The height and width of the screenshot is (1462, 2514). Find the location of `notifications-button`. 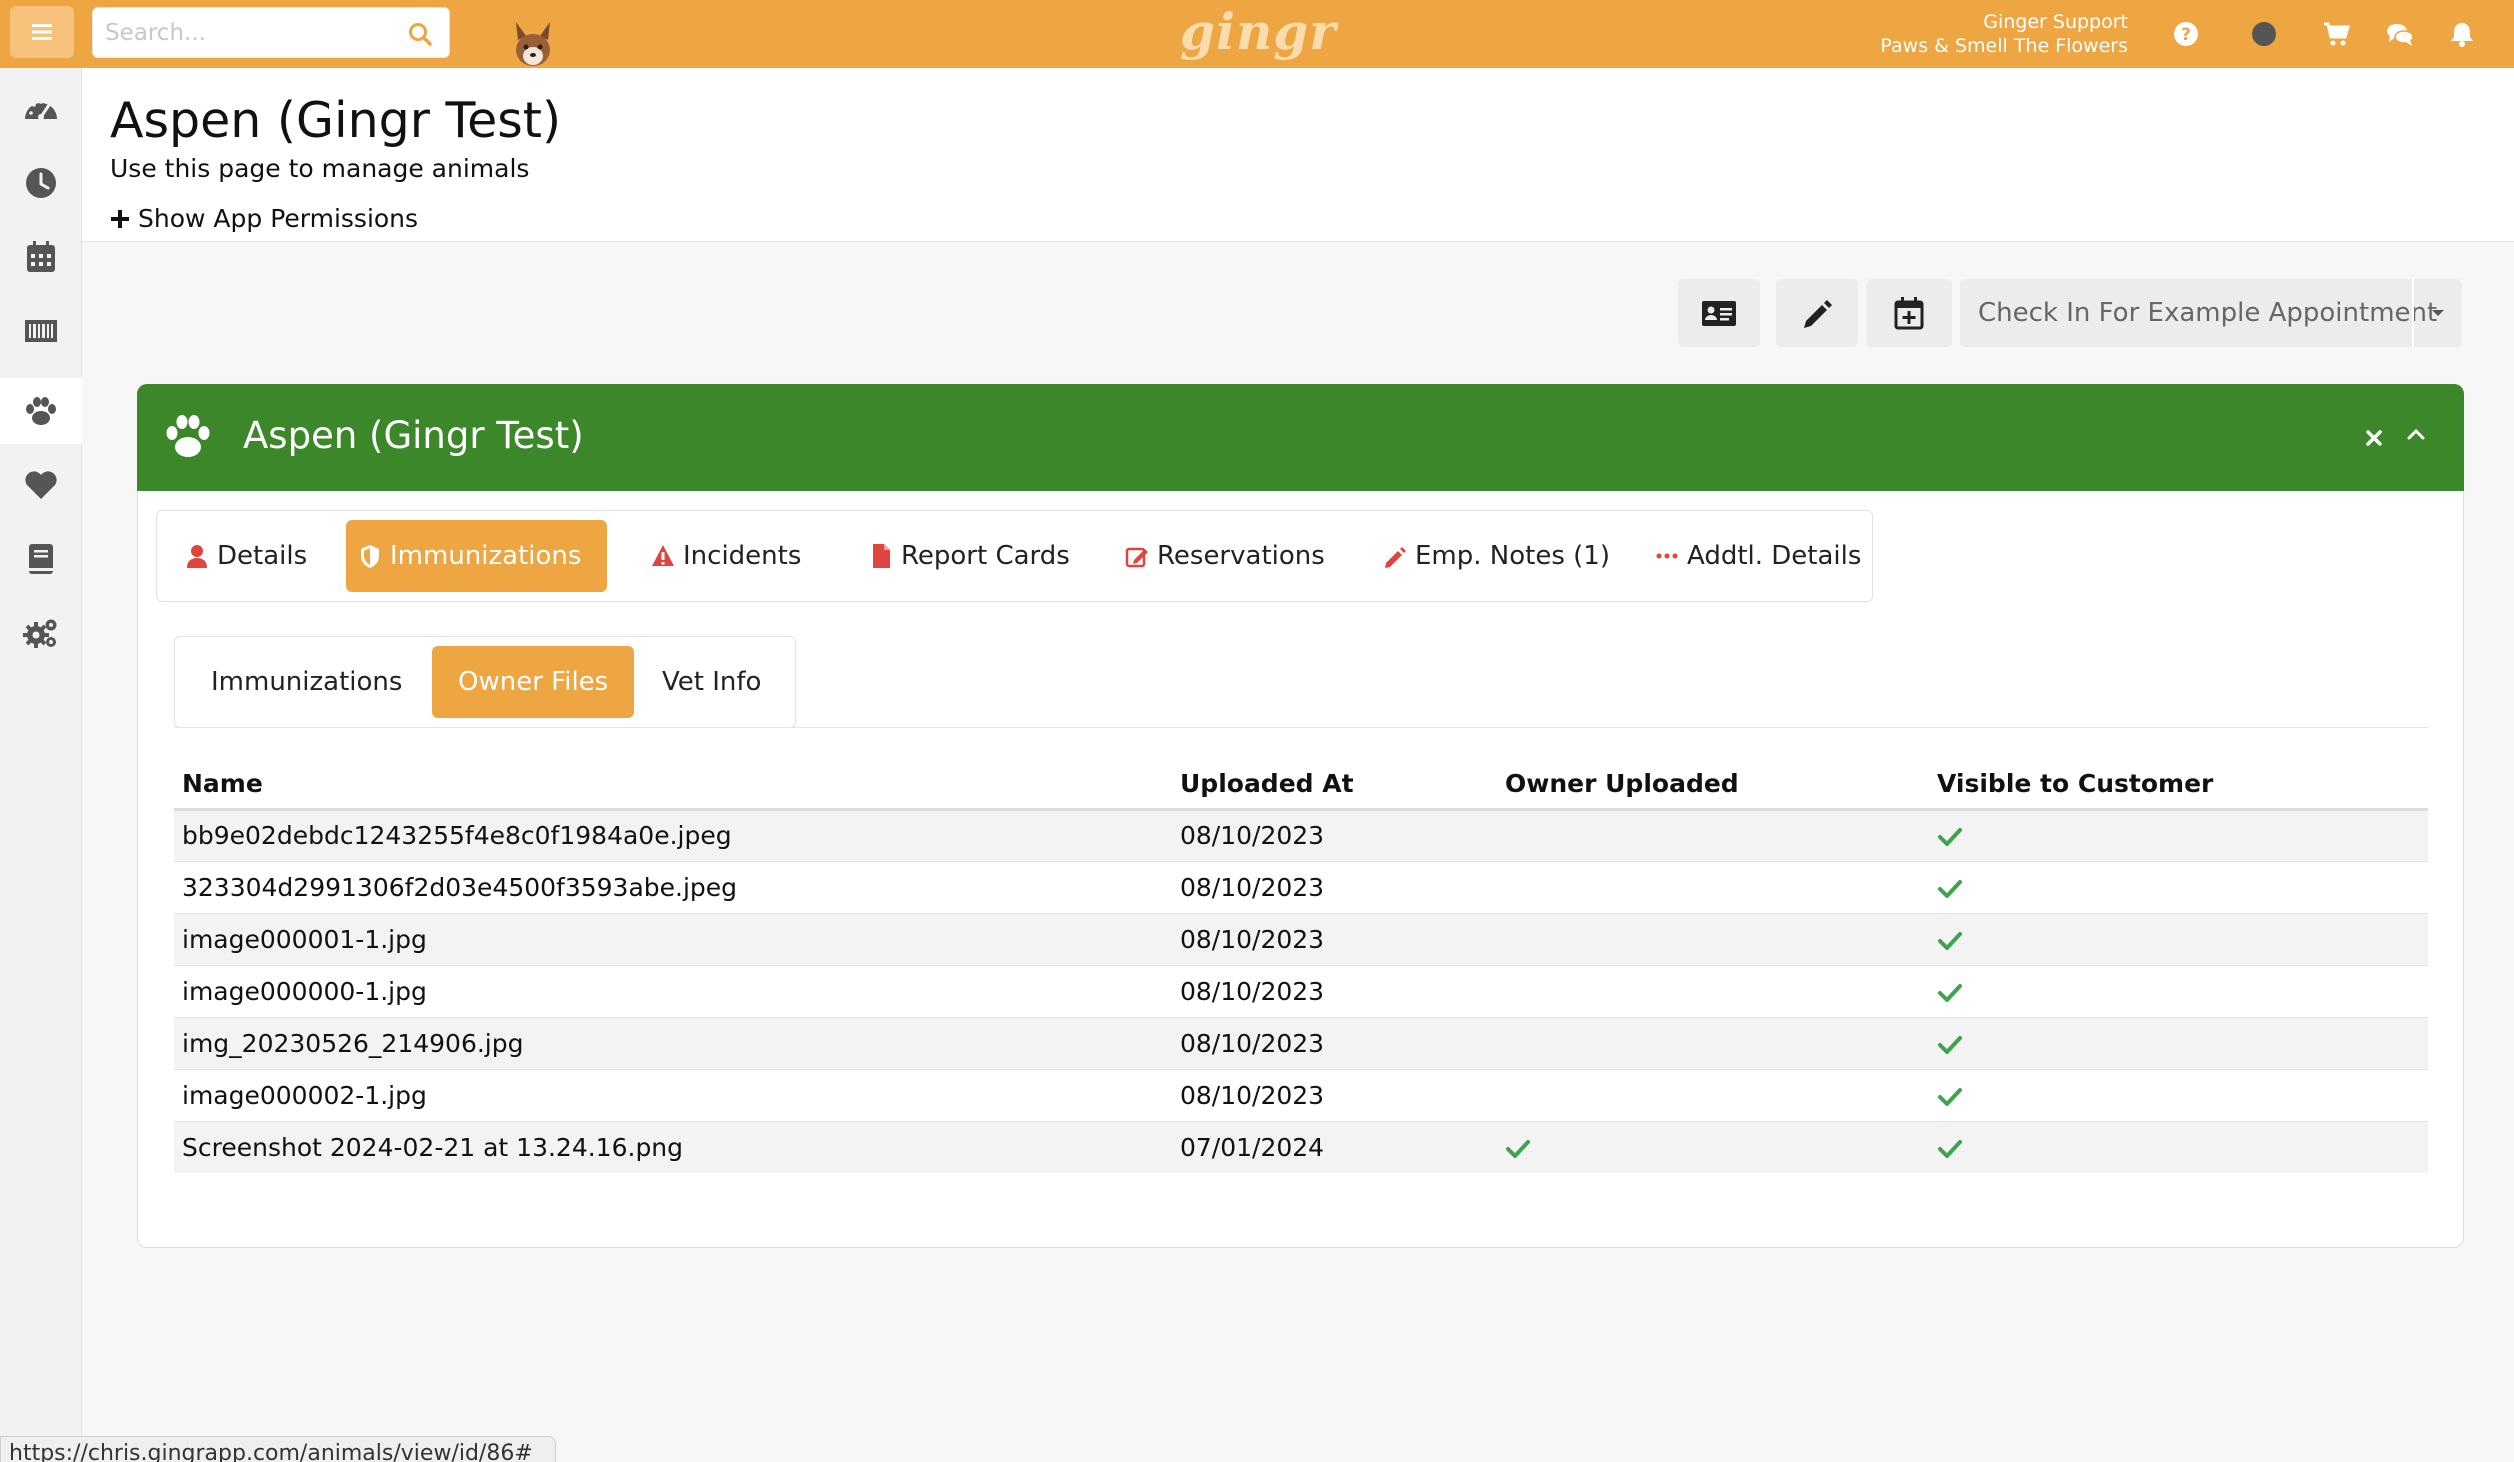

notifications-button is located at coordinates (2462, 34).